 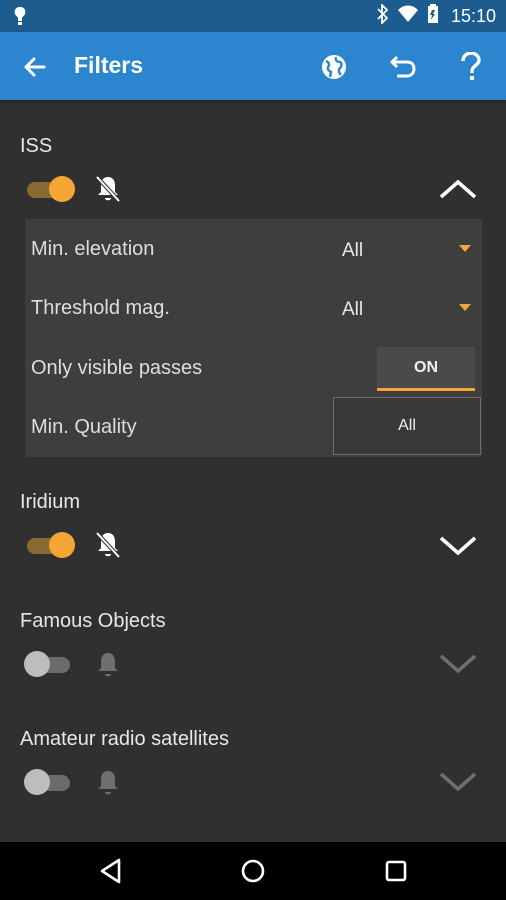 I want to click on only-visible-label: Only visible passes, so click(x=117, y=368).